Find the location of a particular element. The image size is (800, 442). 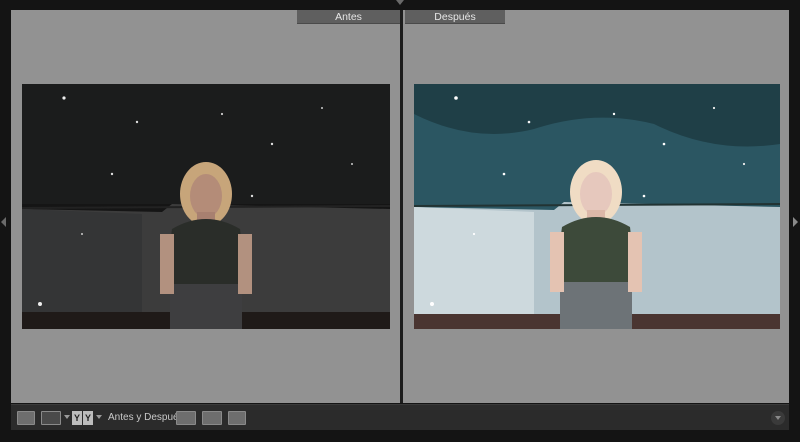

compare-toolbar: Y Y Antes y Después: is located at coordinates (400, 417).